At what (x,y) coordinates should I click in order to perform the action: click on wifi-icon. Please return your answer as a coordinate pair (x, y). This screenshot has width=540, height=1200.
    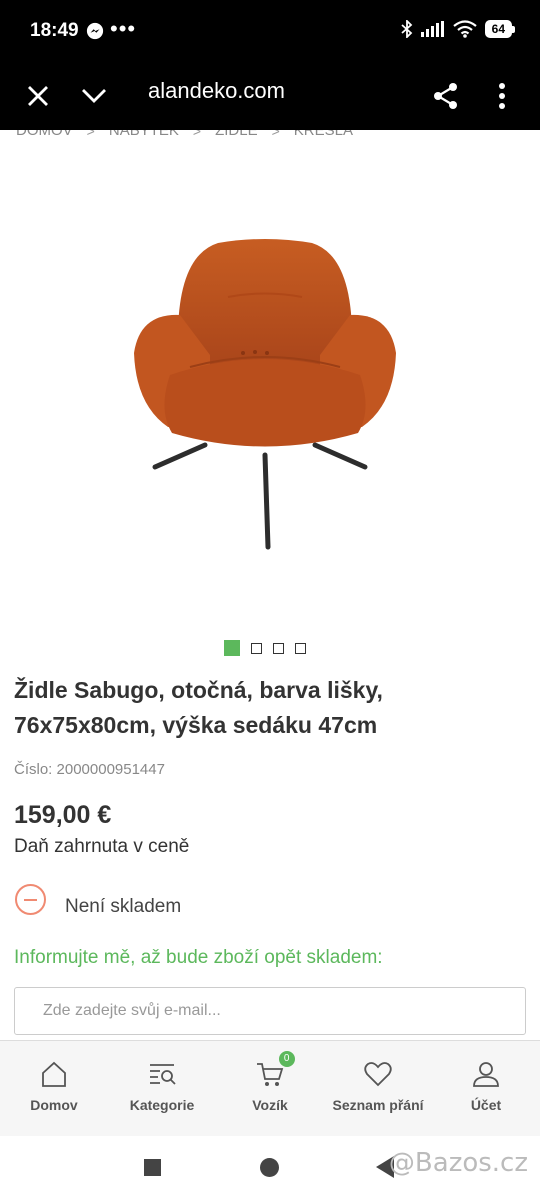
    Looking at the image, I should click on (464, 29).